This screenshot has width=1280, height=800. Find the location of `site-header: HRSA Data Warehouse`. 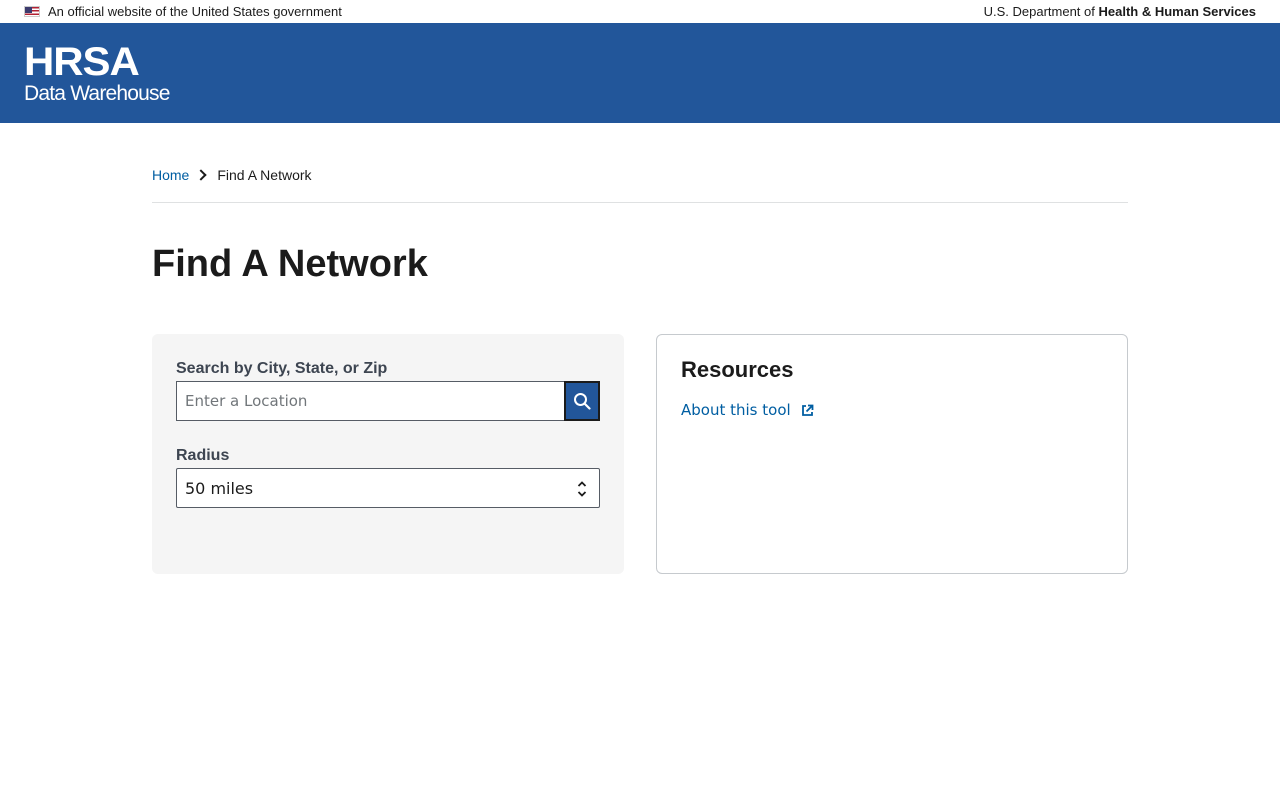

site-header: HRSA Data Warehouse is located at coordinates (640, 73).